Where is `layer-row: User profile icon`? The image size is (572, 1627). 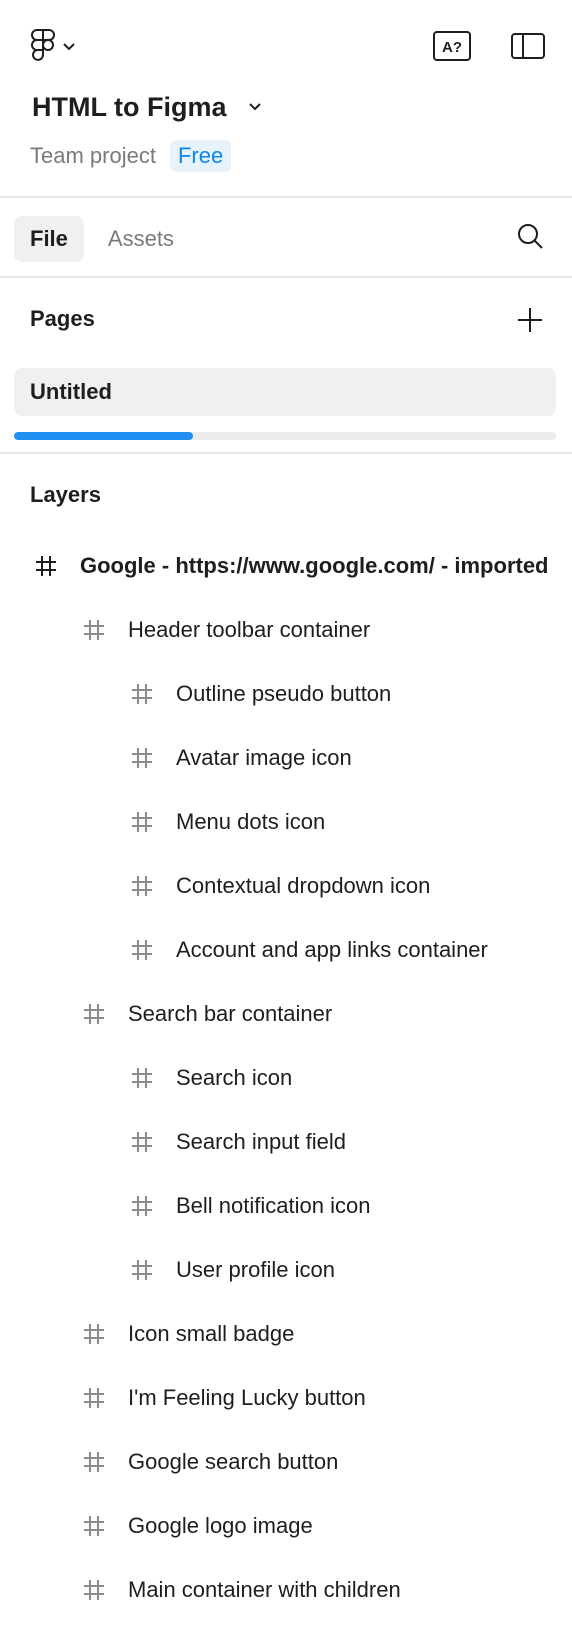 layer-row: User profile icon is located at coordinates (286, 1270).